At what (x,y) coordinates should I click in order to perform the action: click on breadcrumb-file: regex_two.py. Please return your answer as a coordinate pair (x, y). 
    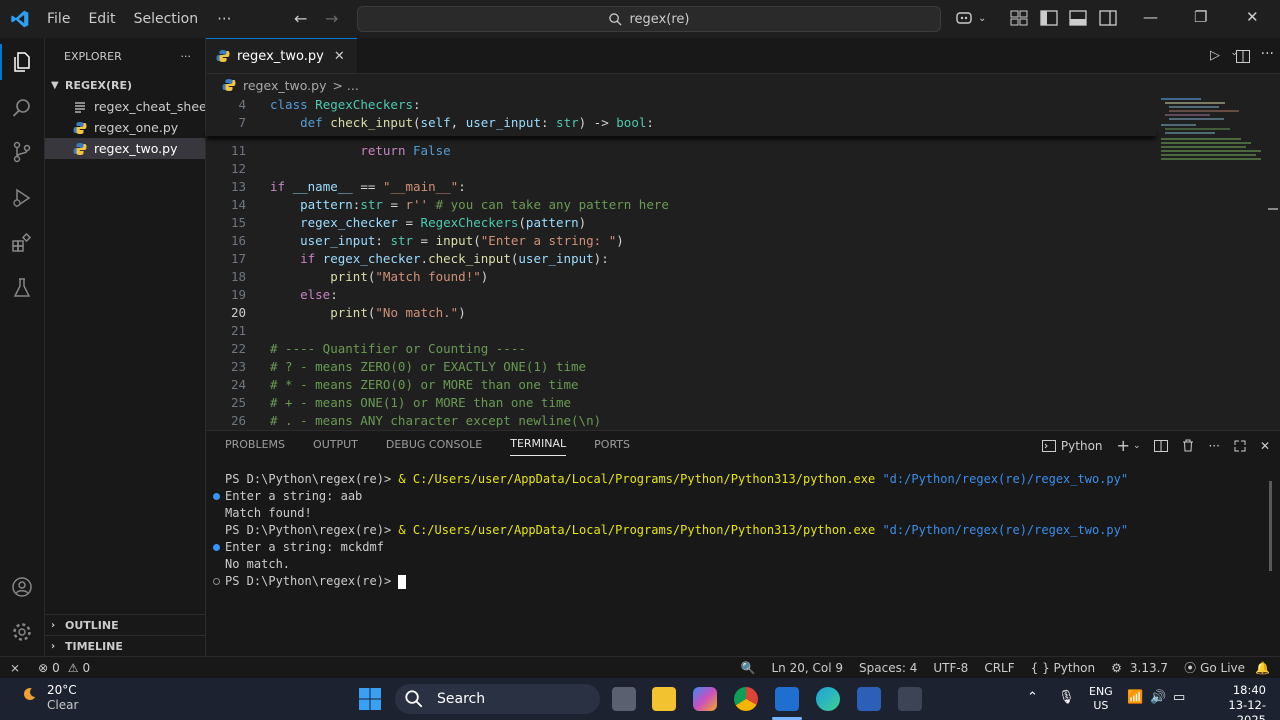
    Looking at the image, I should click on (284, 85).